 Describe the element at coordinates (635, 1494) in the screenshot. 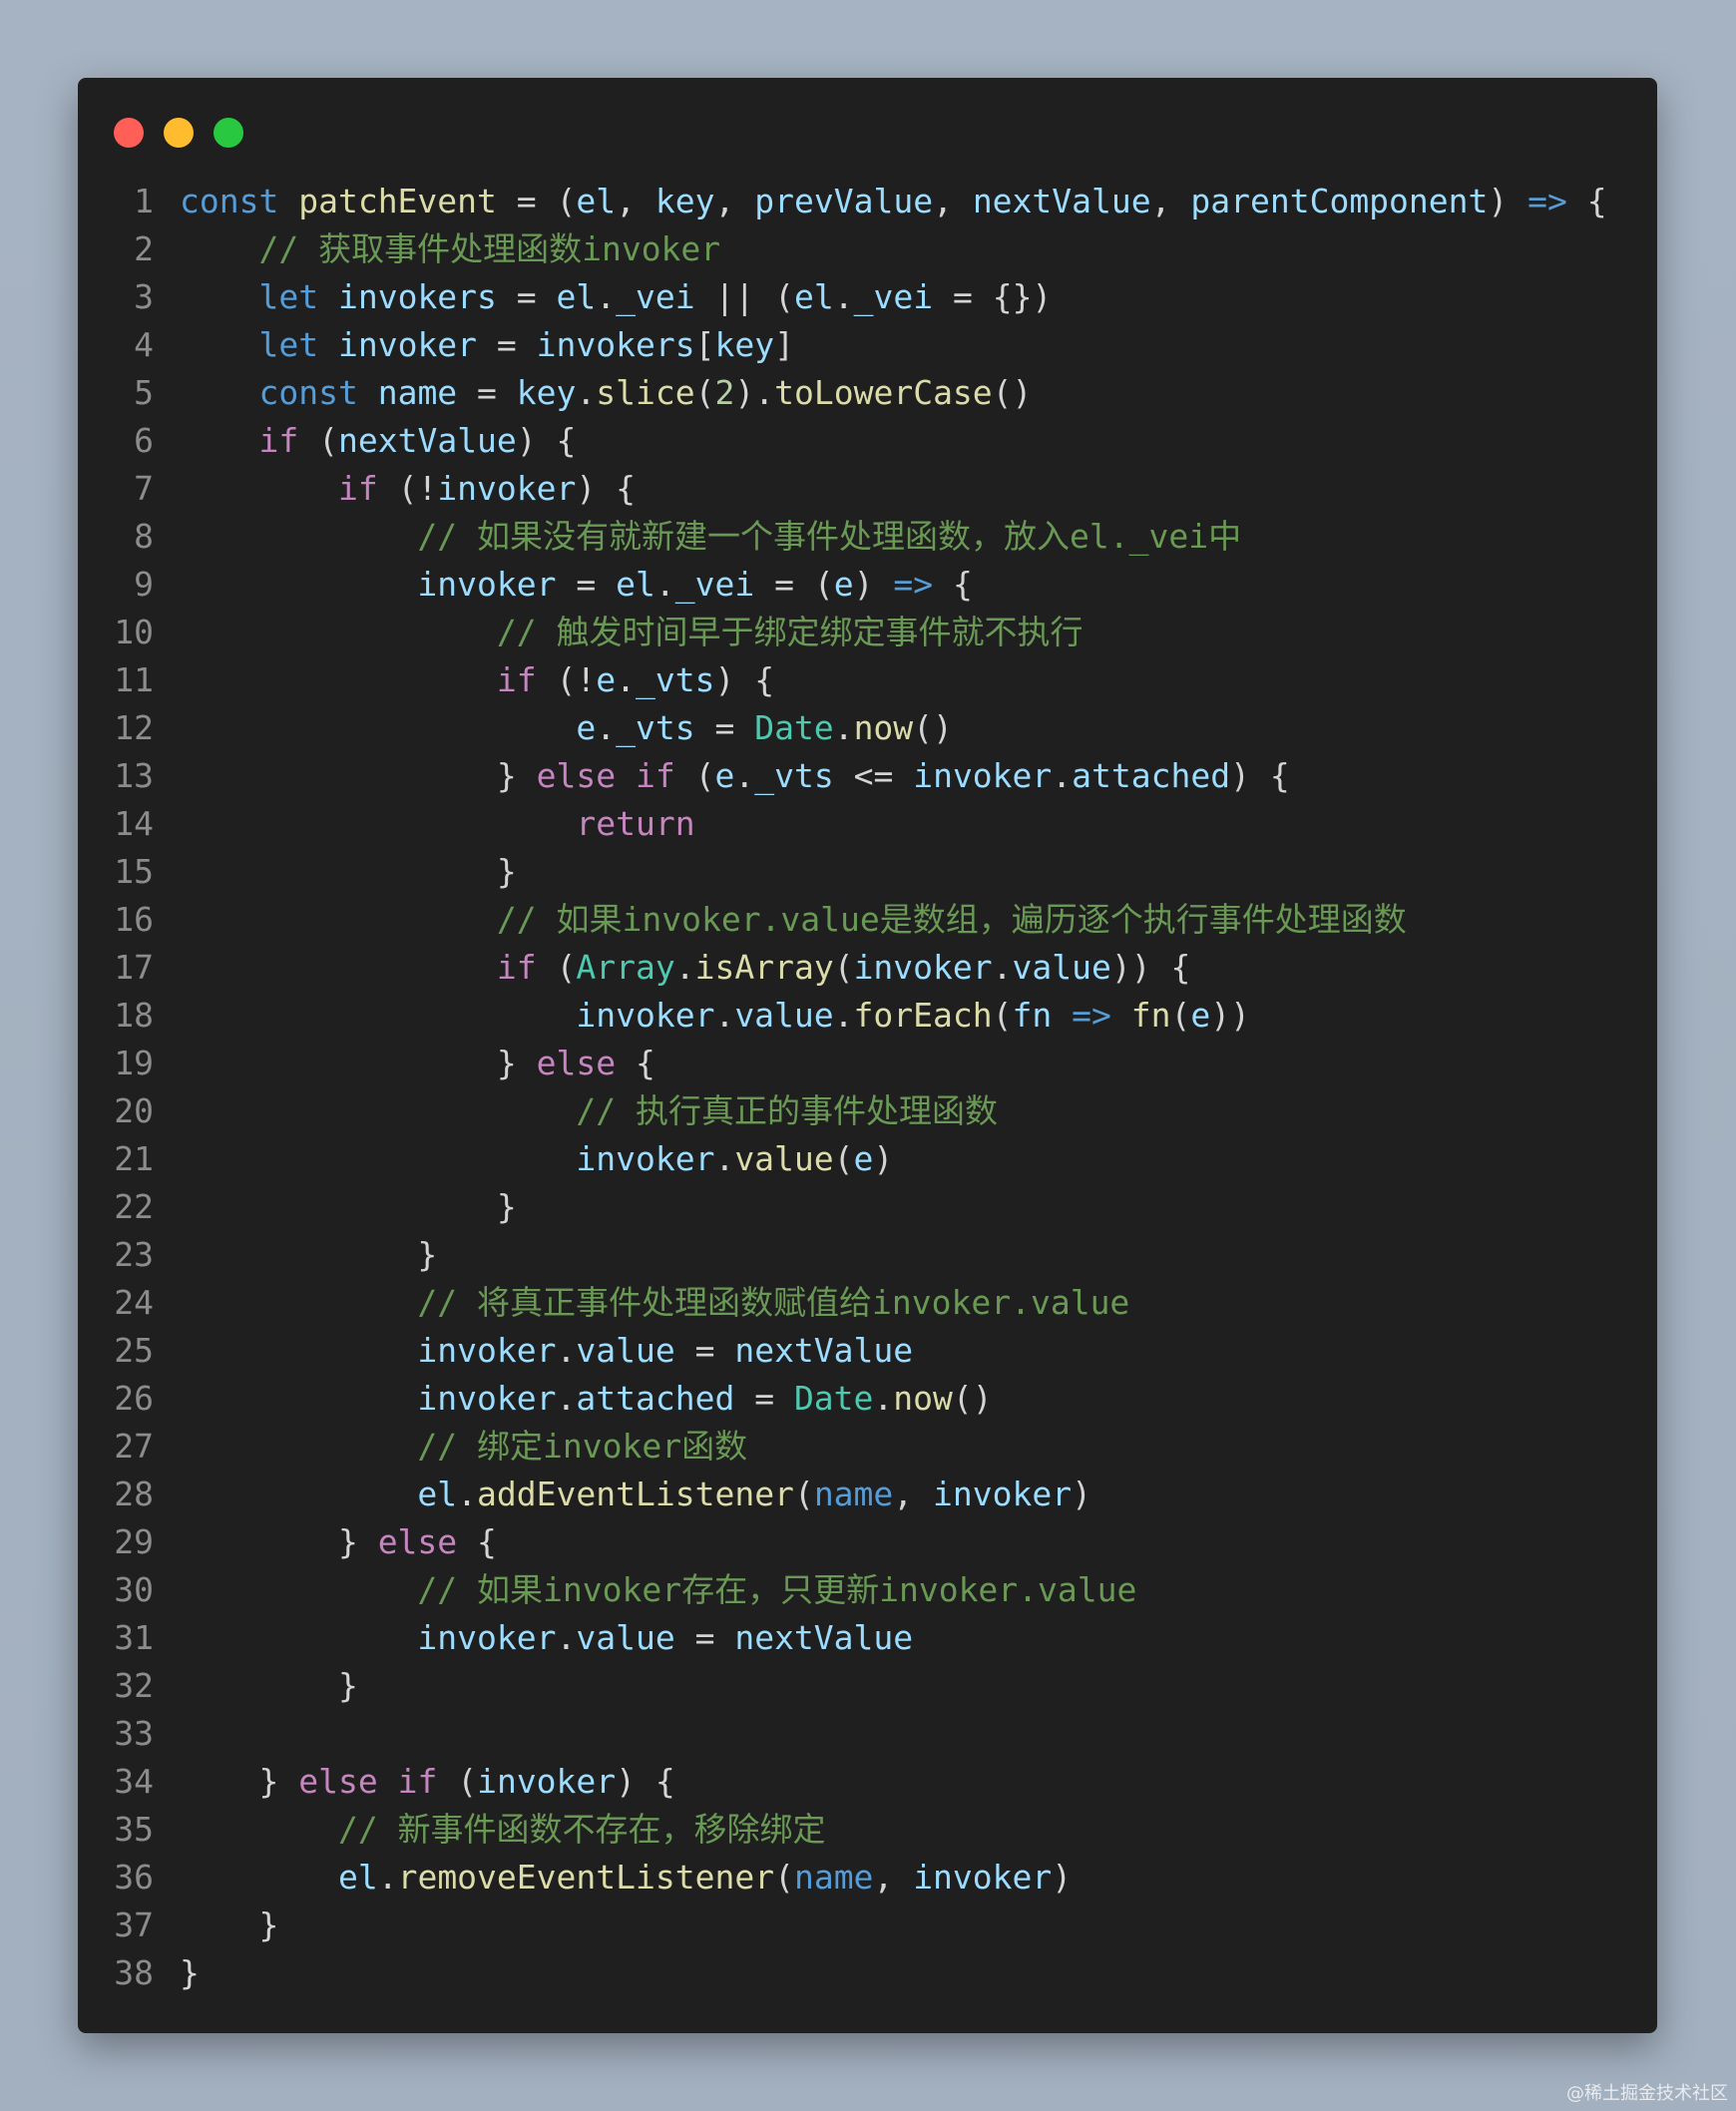

I see `code-token: addEventListener` at that location.